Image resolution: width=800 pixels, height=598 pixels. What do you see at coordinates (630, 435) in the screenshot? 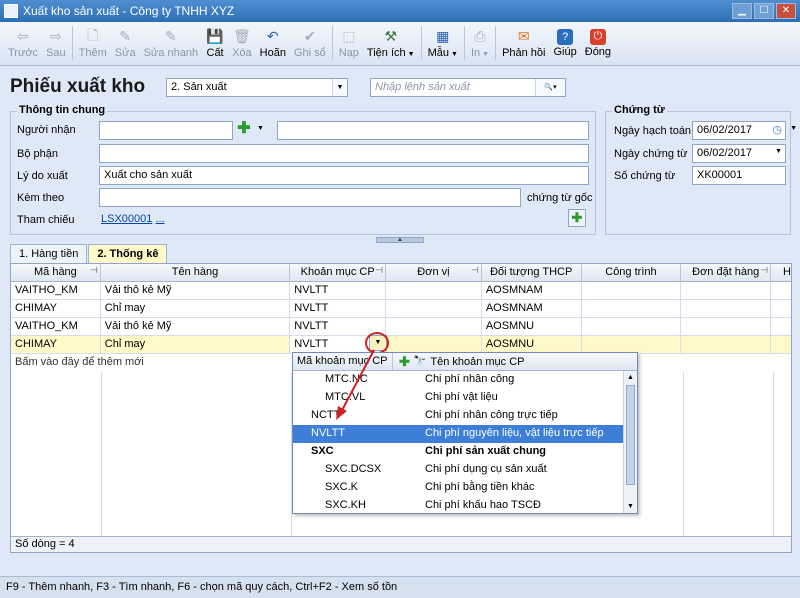
I see `scroll-thumb` at bounding box center [630, 435].